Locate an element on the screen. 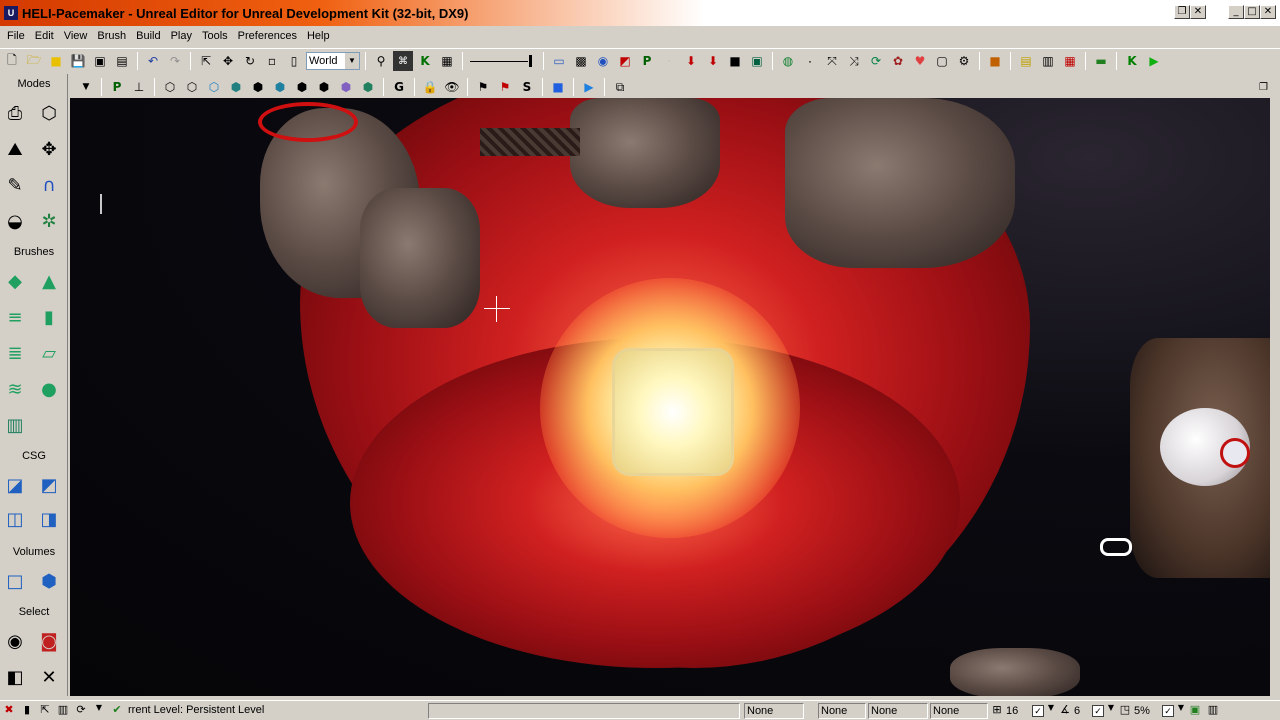 The height and width of the screenshot is (720, 1280). eye-icon: 👁 is located at coordinates (452, 87).